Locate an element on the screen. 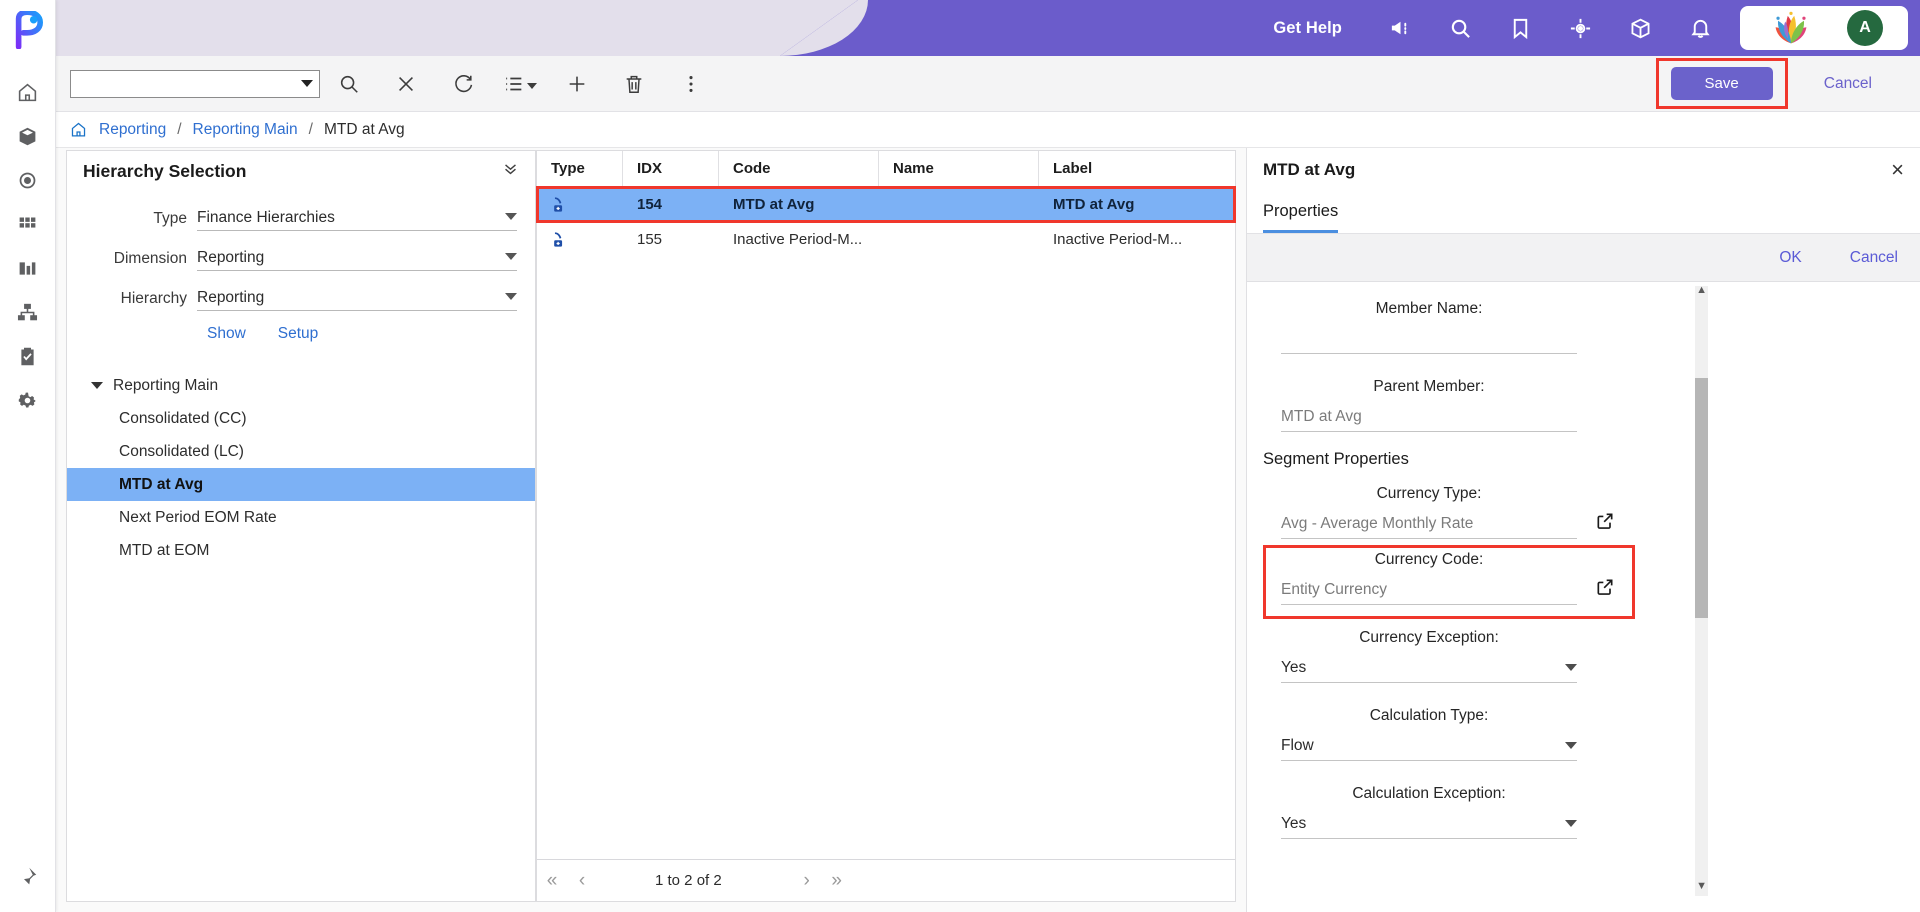  properties-title: MTD at Avg is located at coordinates (1309, 169).